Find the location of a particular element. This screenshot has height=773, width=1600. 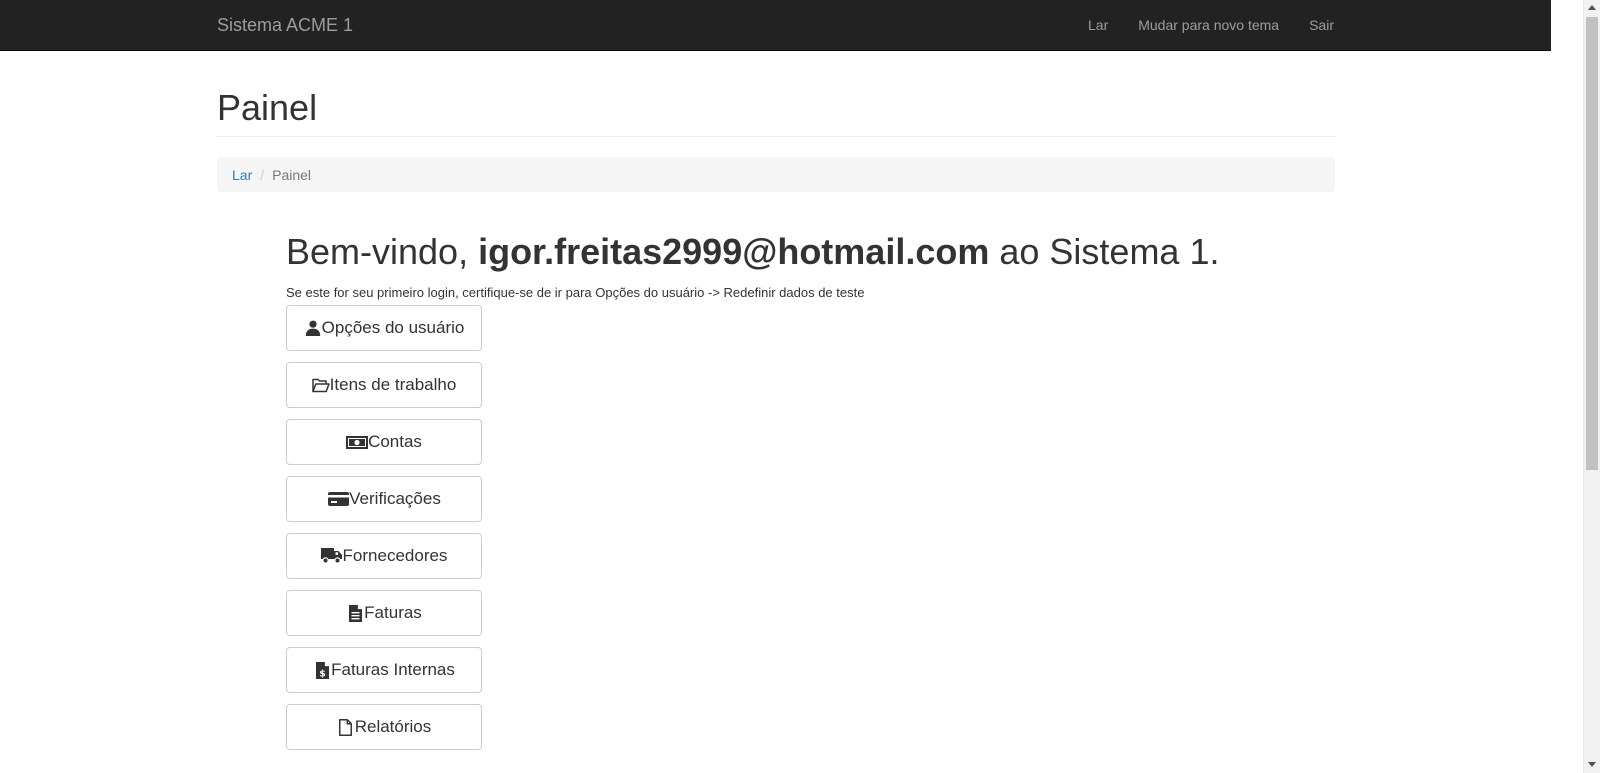

credit-card-icon is located at coordinates (338, 499).